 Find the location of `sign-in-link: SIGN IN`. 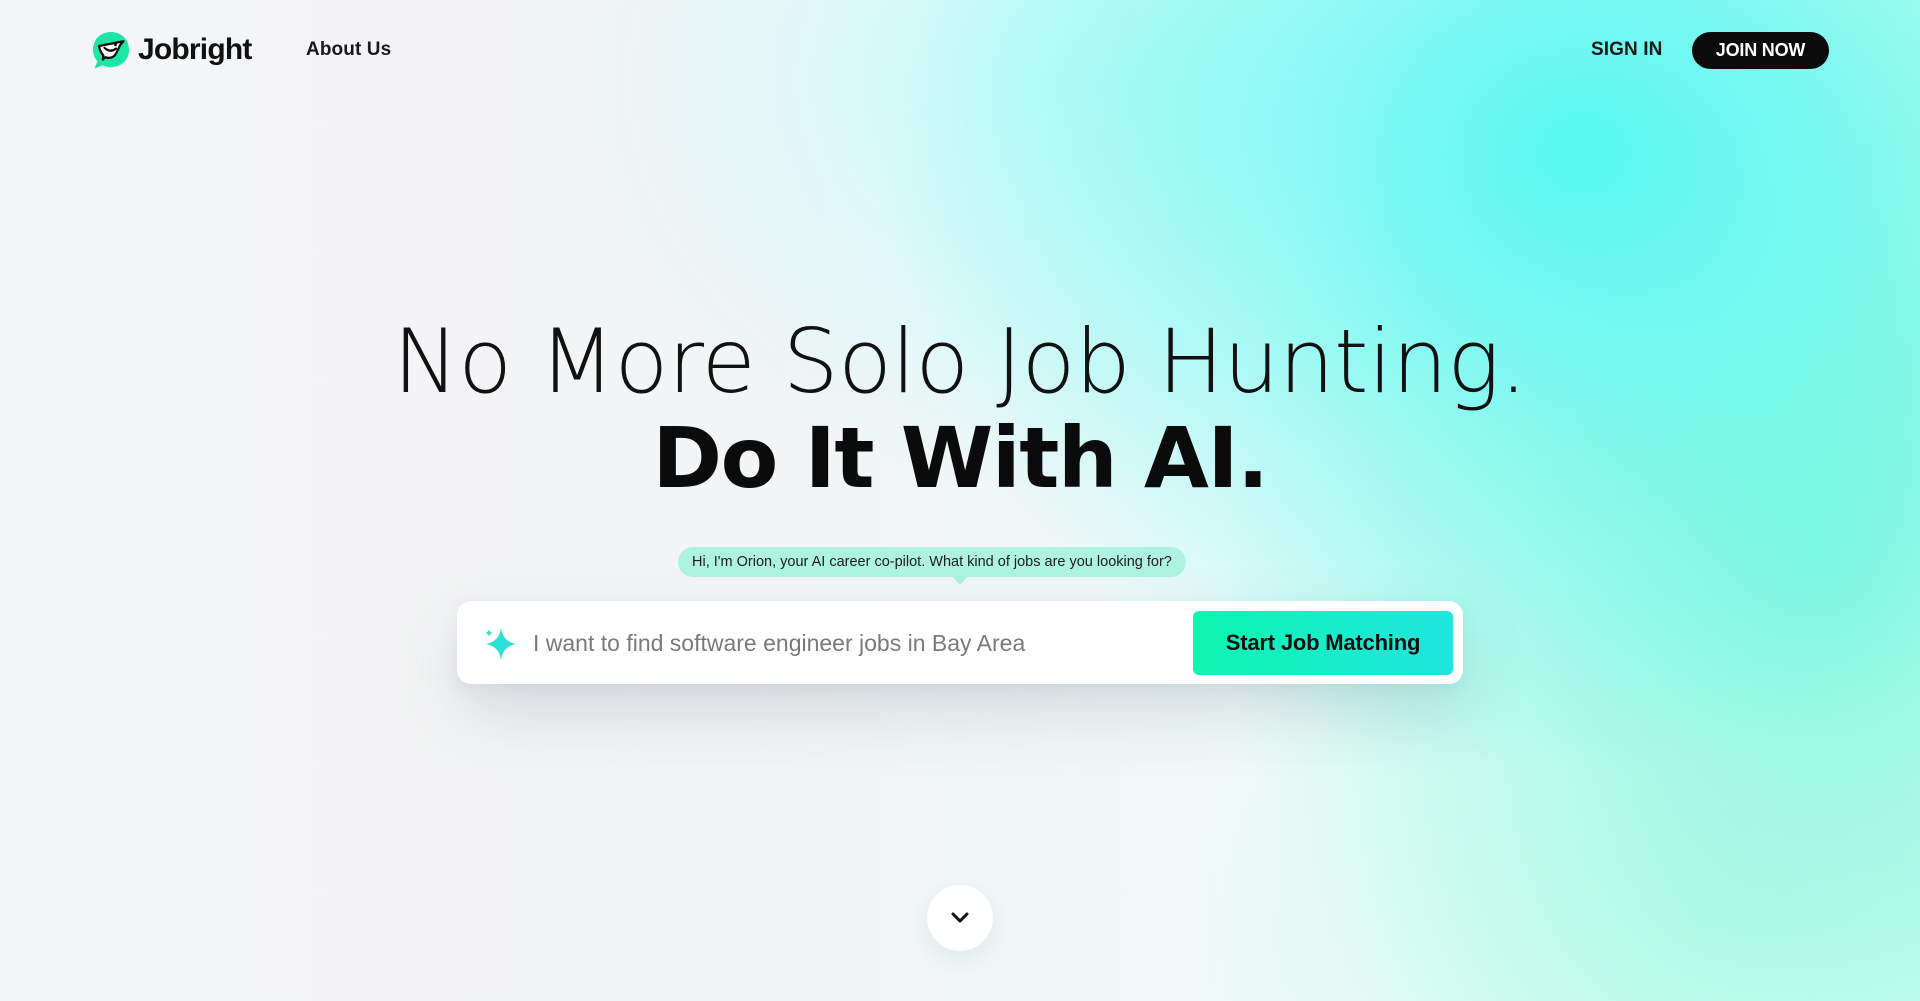

sign-in-link: SIGN IN is located at coordinates (1626, 50).